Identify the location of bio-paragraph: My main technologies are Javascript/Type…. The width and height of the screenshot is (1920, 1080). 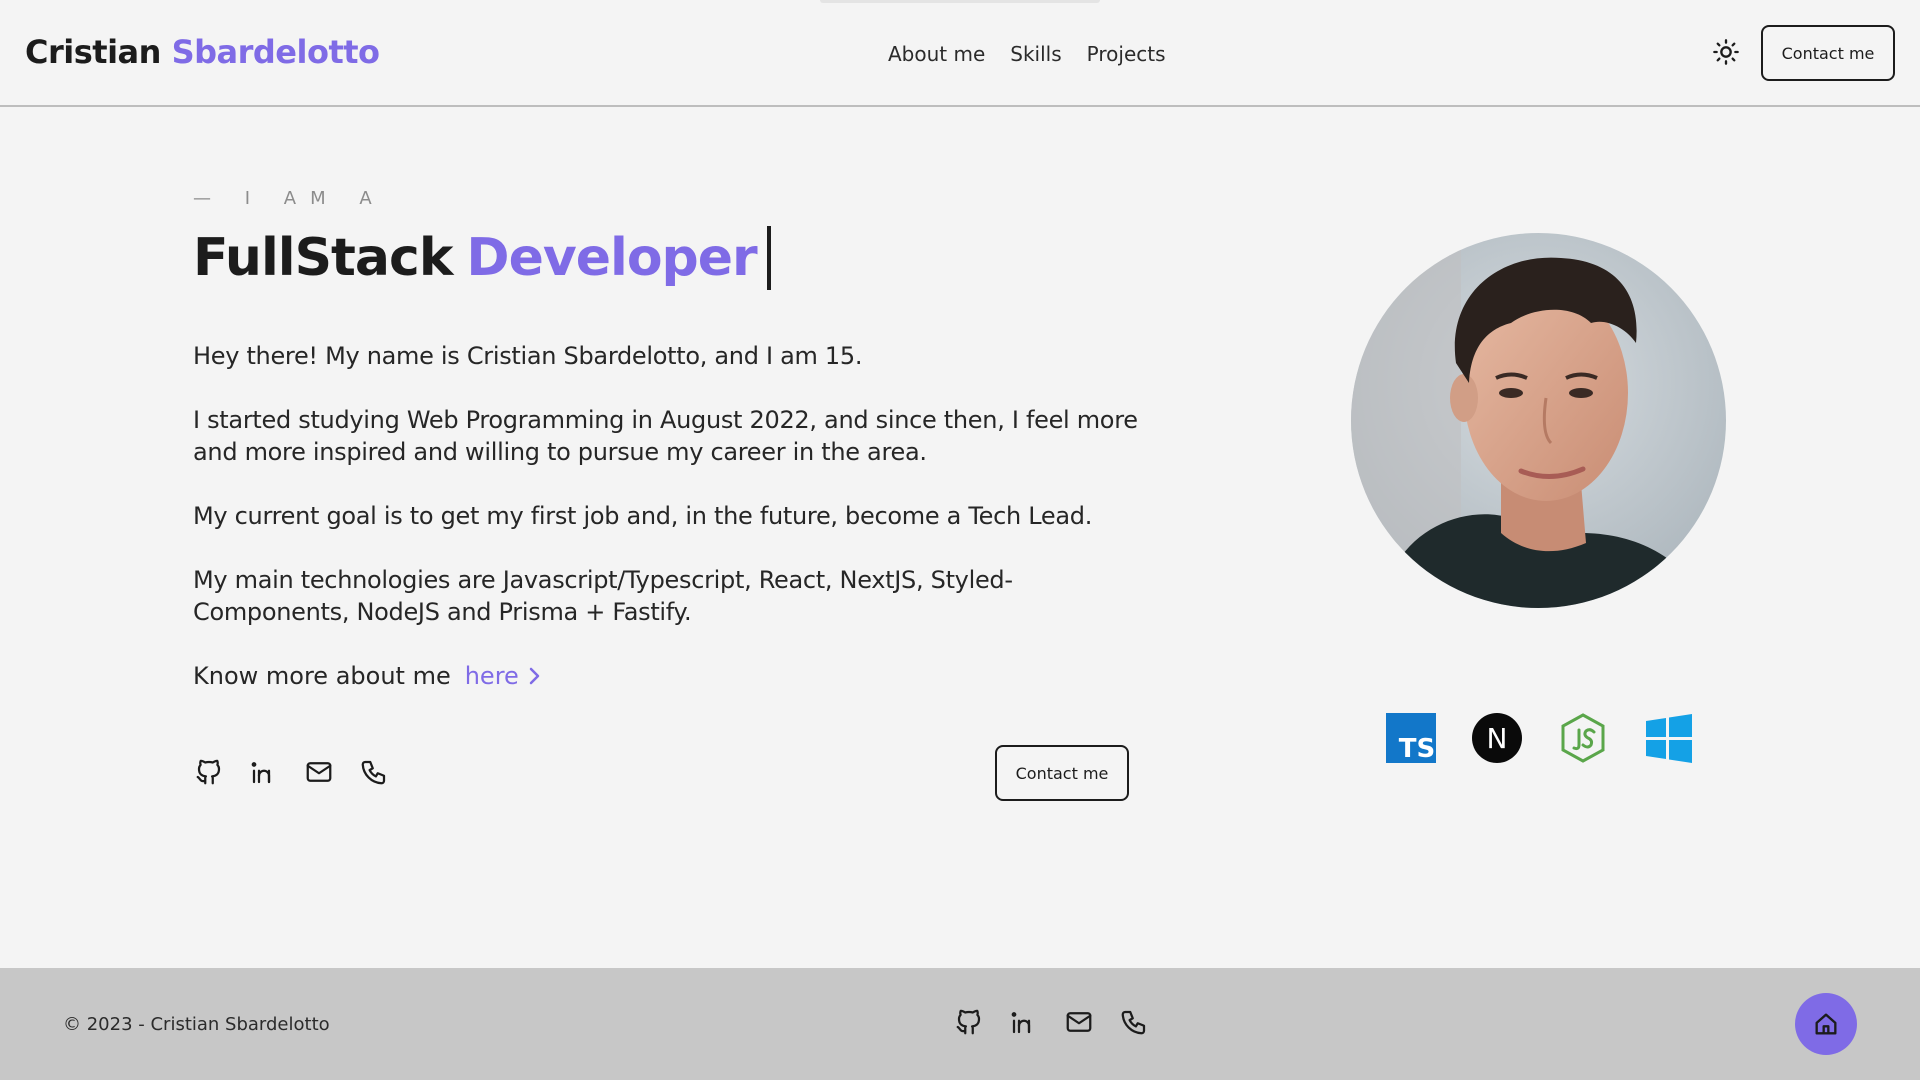
(603, 596).